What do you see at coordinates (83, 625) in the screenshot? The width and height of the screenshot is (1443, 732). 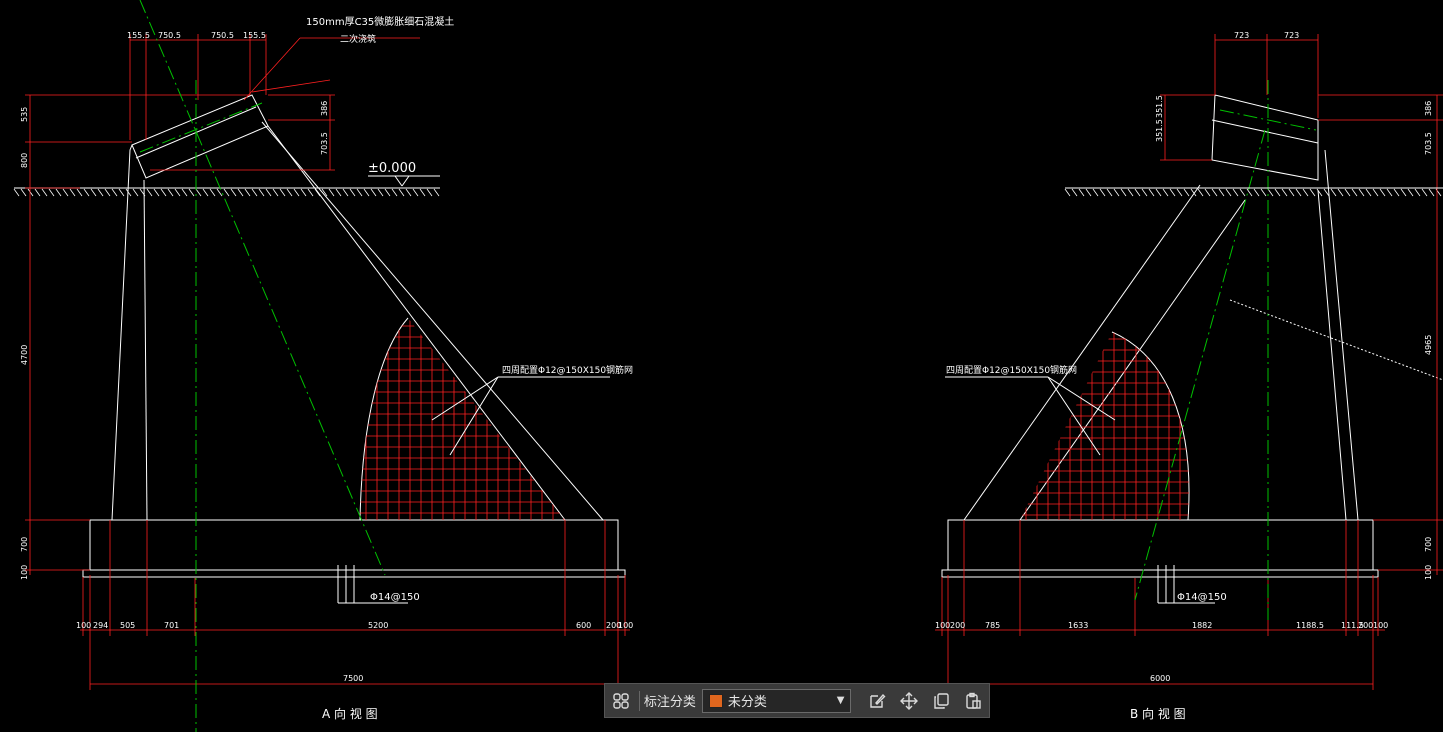 I see `dim-a-bottom-0: 100` at bounding box center [83, 625].